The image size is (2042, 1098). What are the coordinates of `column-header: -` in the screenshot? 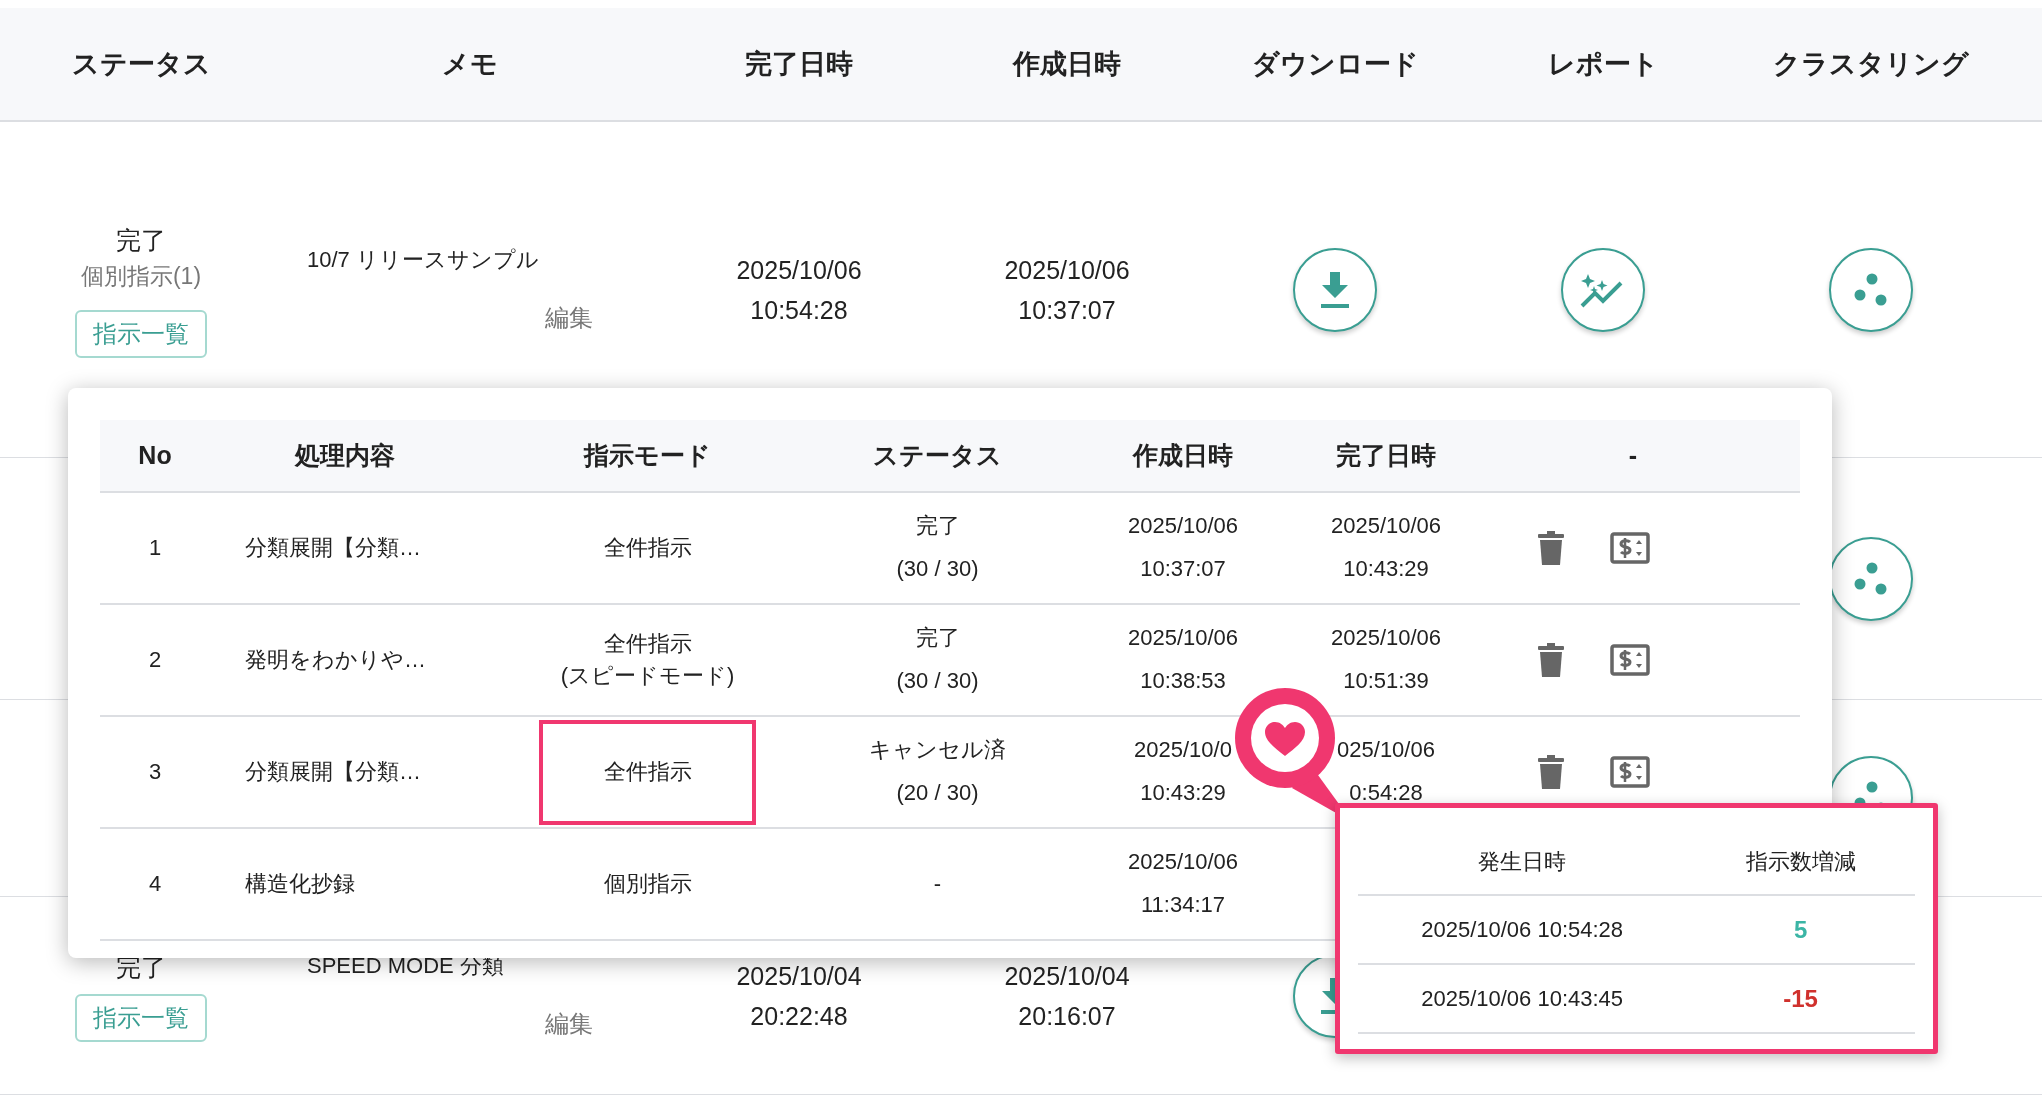 It's located at (1633, 454).